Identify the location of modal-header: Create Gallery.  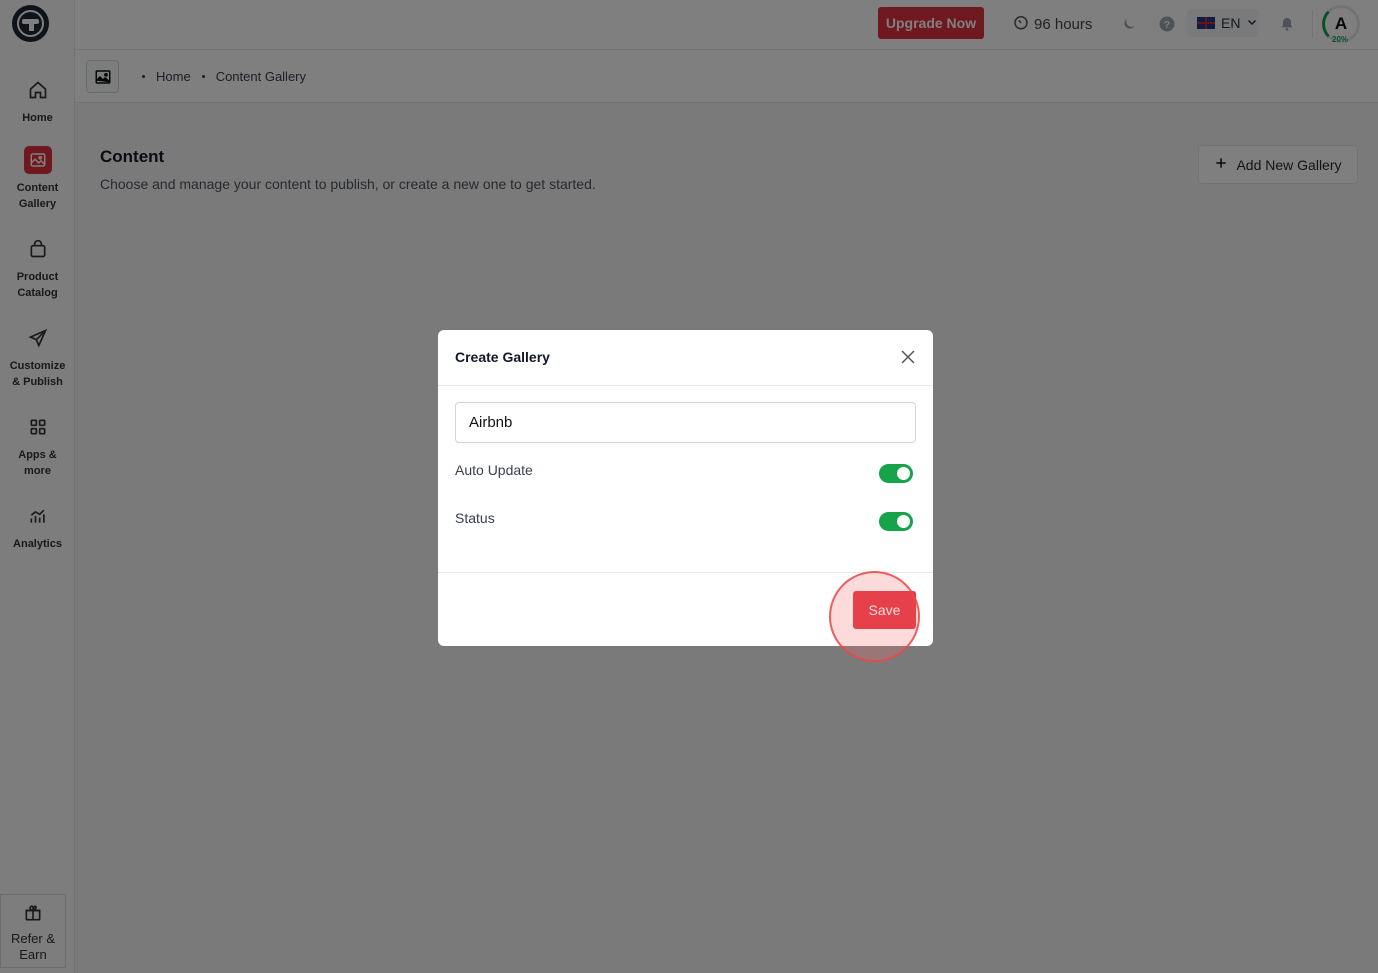
(685, 358).